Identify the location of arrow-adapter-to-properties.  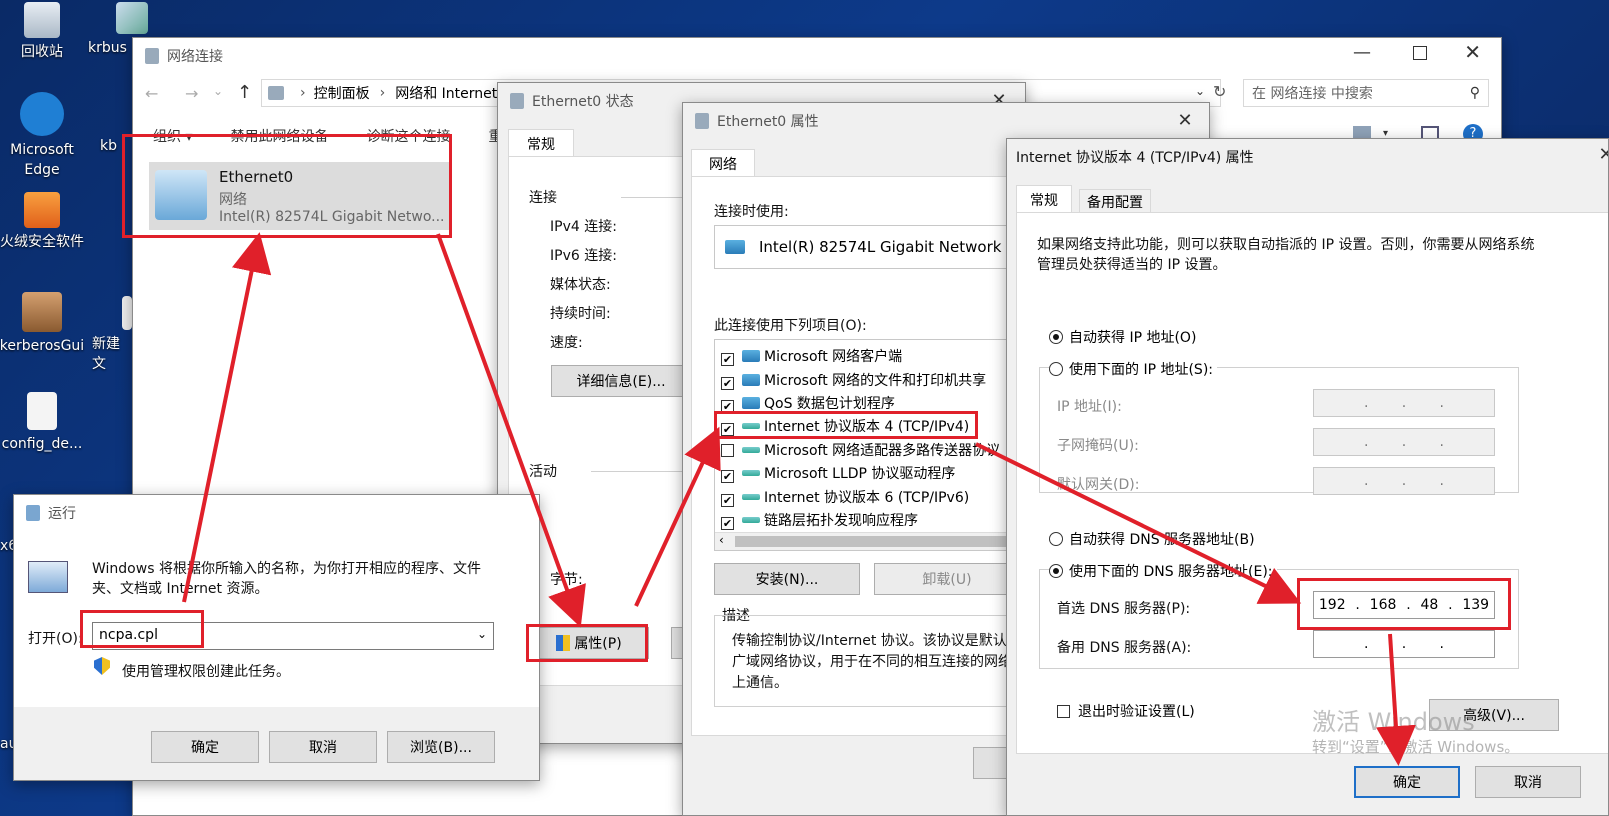
(511, 430).